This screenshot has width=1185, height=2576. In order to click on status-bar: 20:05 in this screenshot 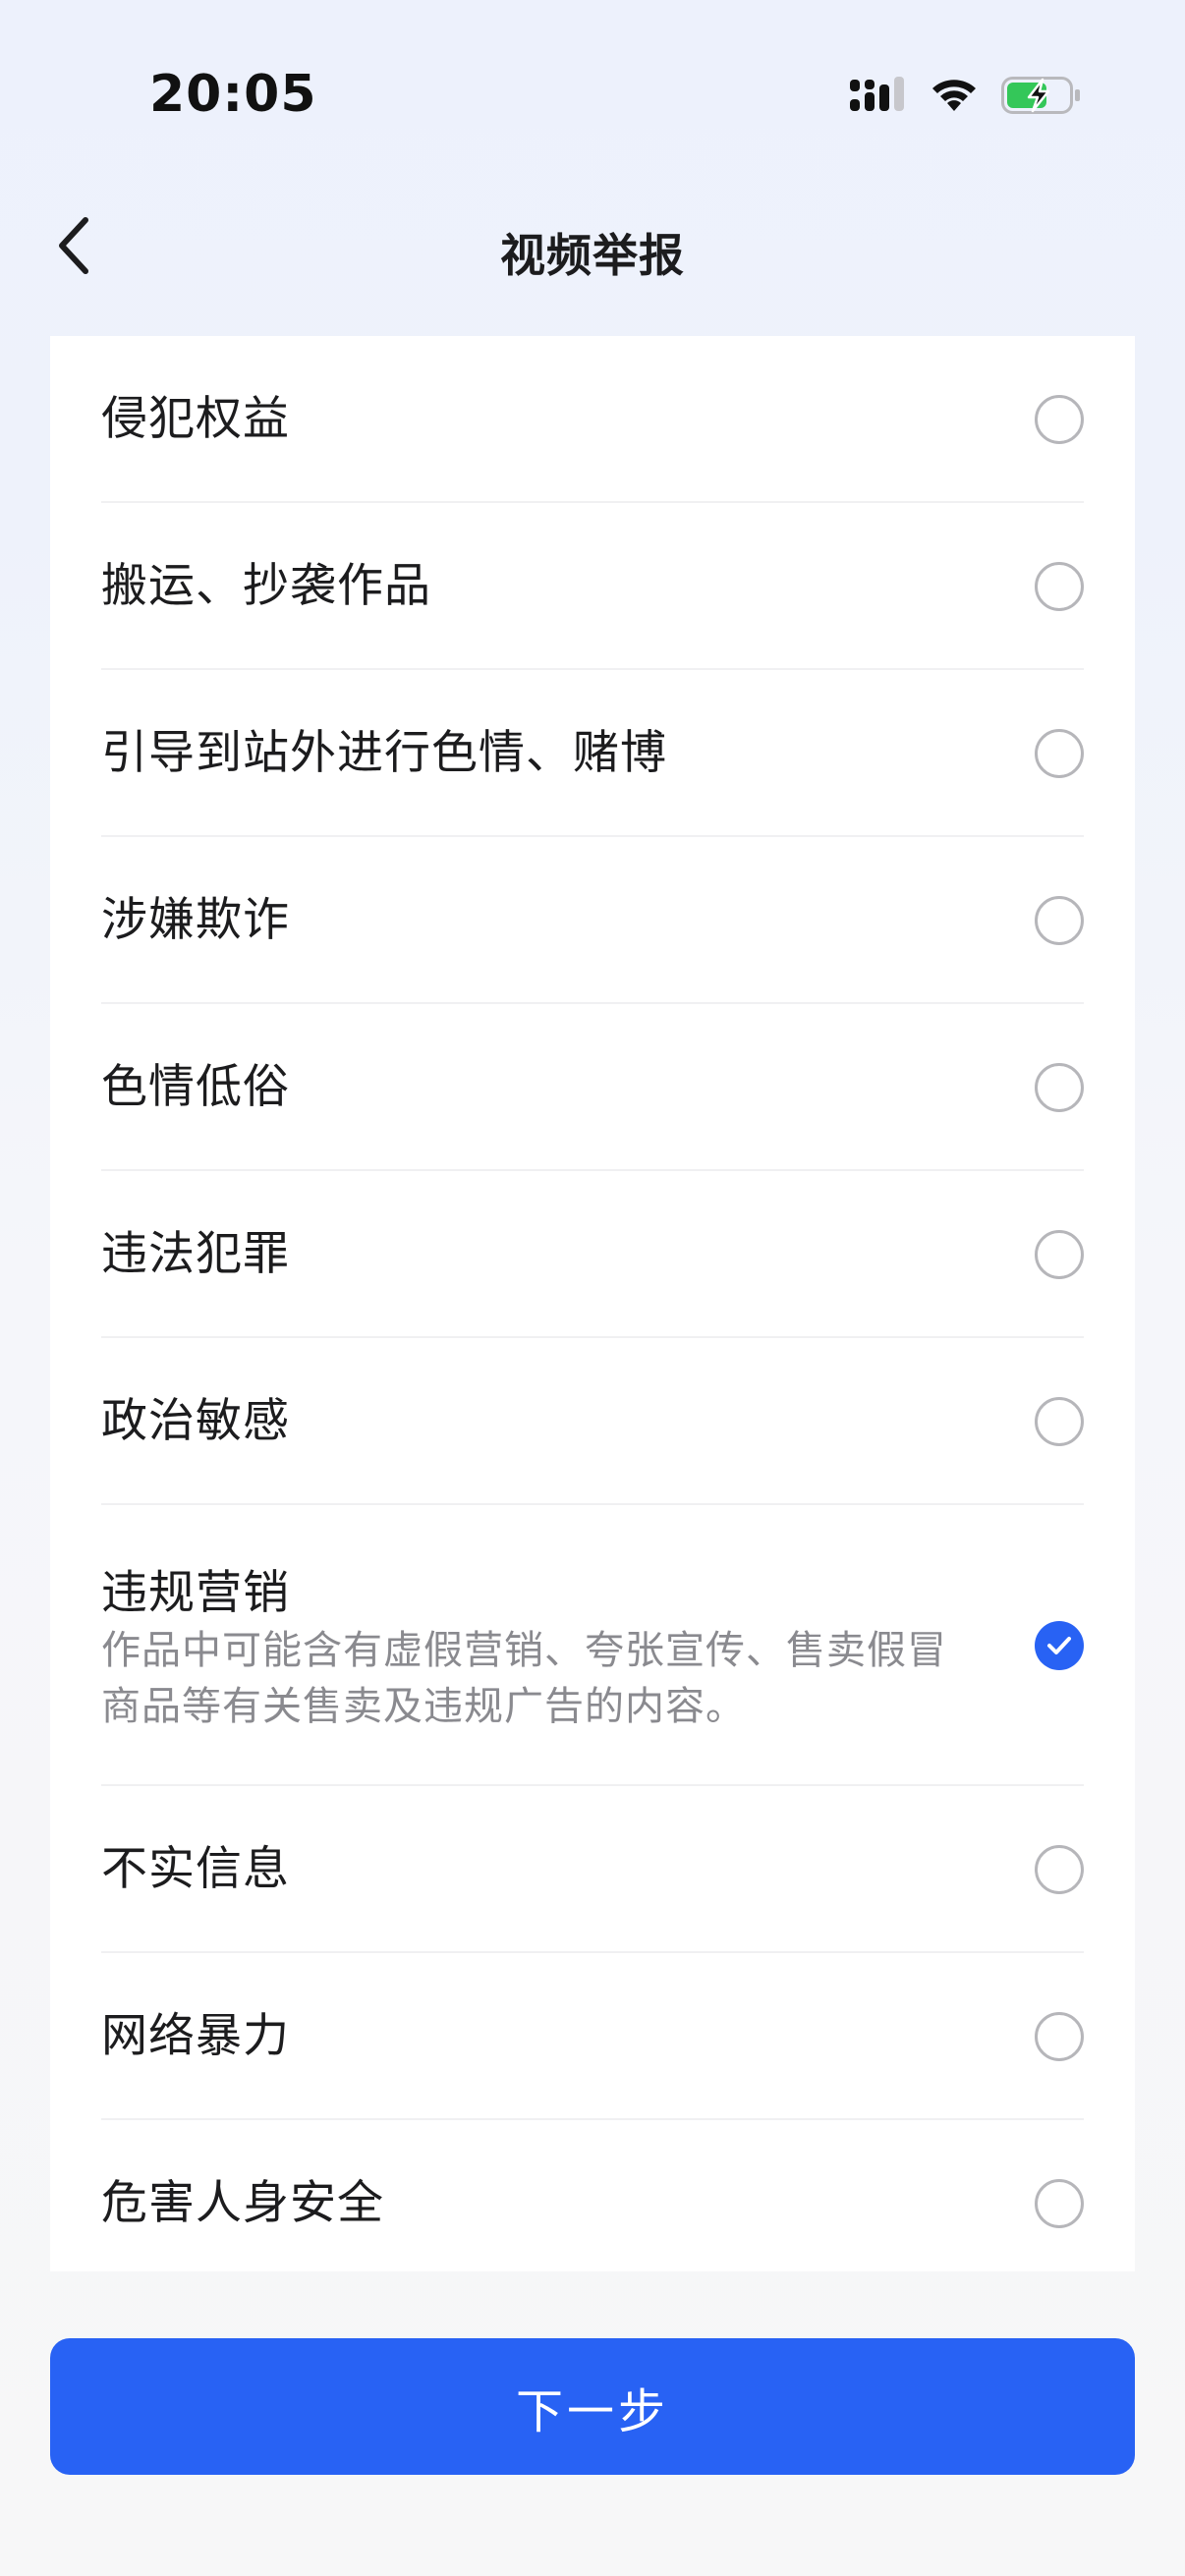, I will do `click(592, 88)`.